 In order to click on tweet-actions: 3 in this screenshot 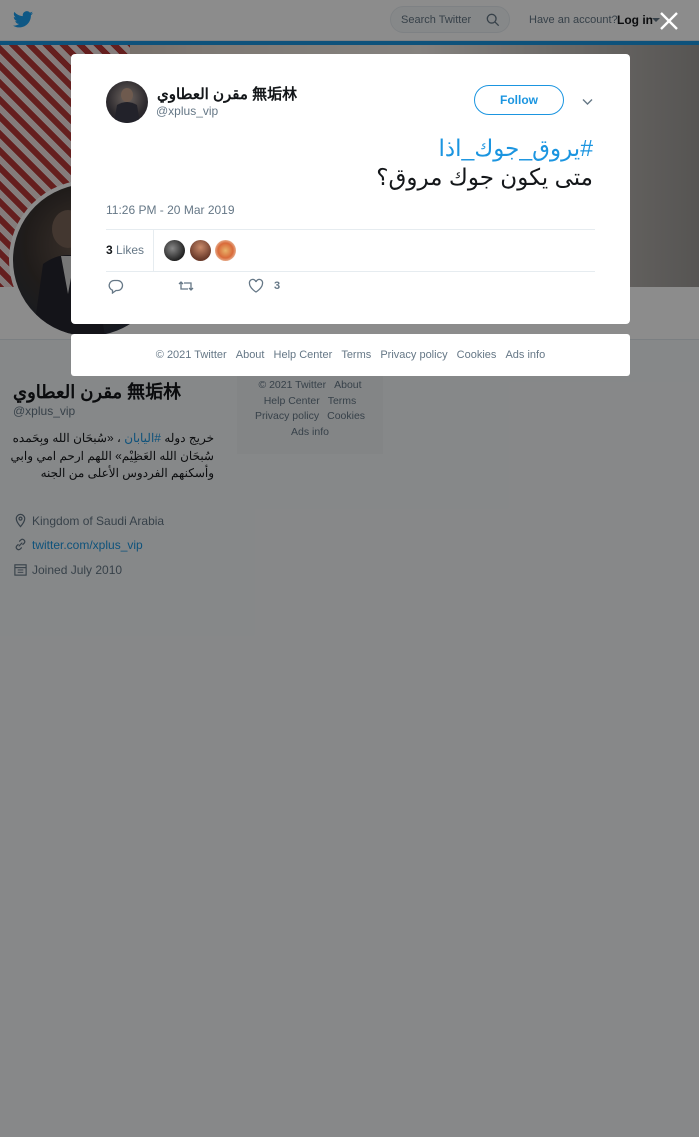, I will do `click(256, 289)`.